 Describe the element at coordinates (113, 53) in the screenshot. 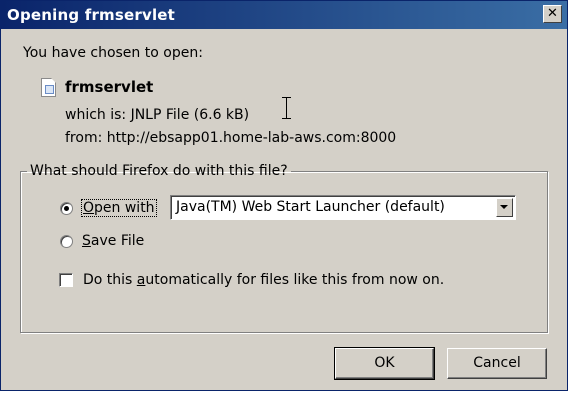

I see `intro-text: You have chosen to open:` at that location.